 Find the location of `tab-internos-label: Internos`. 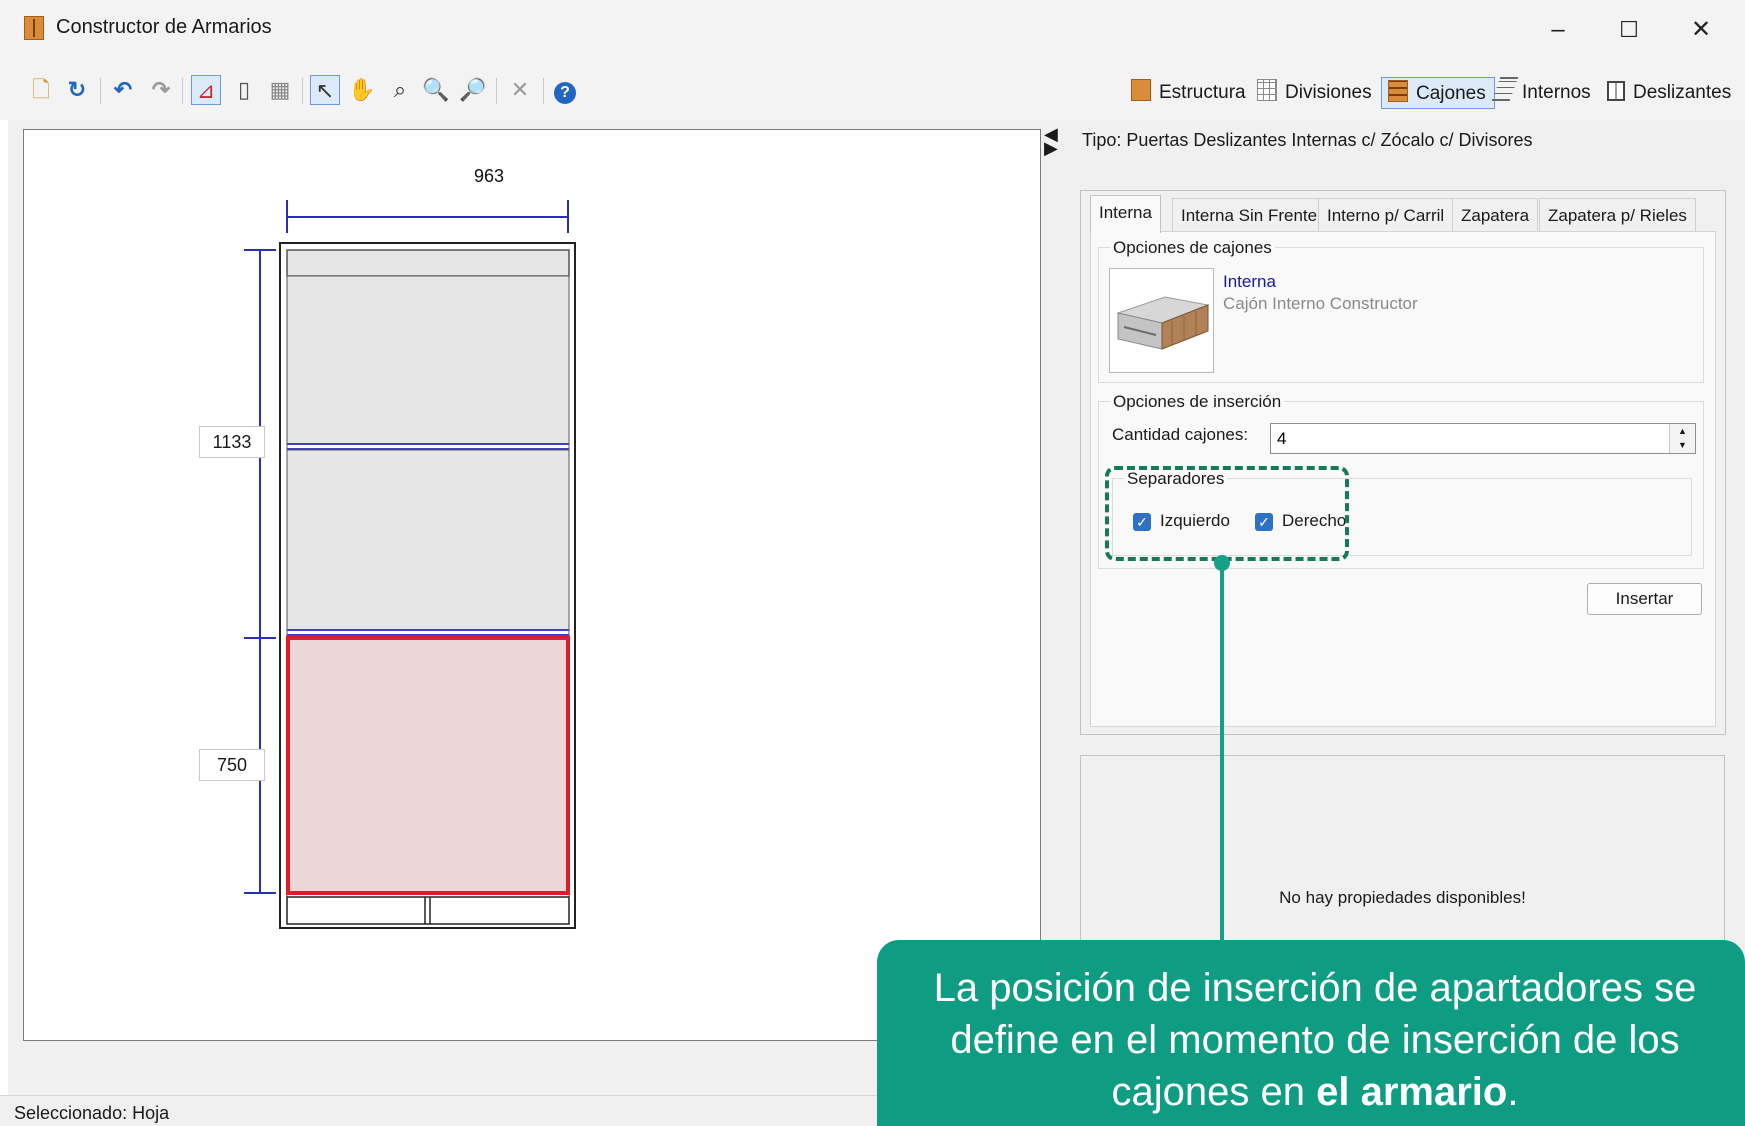

tab-internos-label: Internos is located at coordinates (1556, 92).